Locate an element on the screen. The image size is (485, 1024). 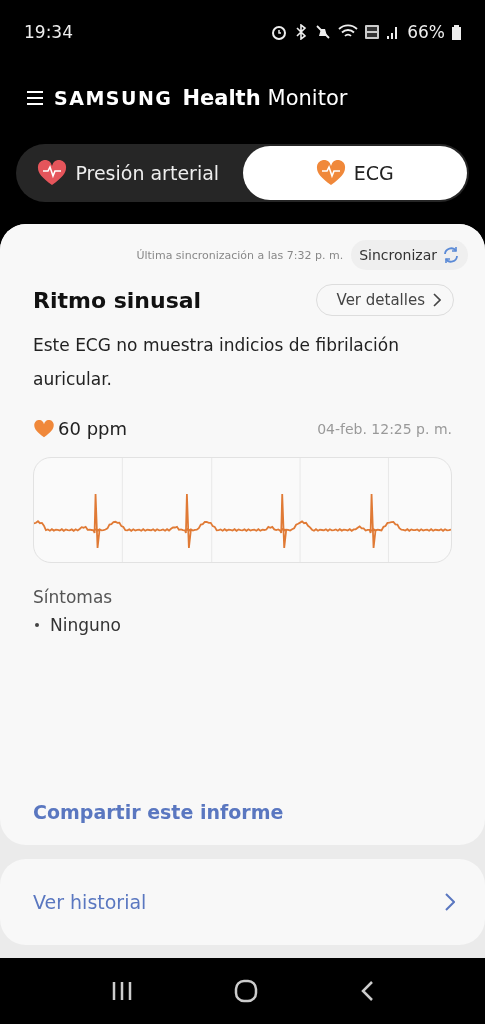
recent-apps-icon is located at coordinates (121, 991).